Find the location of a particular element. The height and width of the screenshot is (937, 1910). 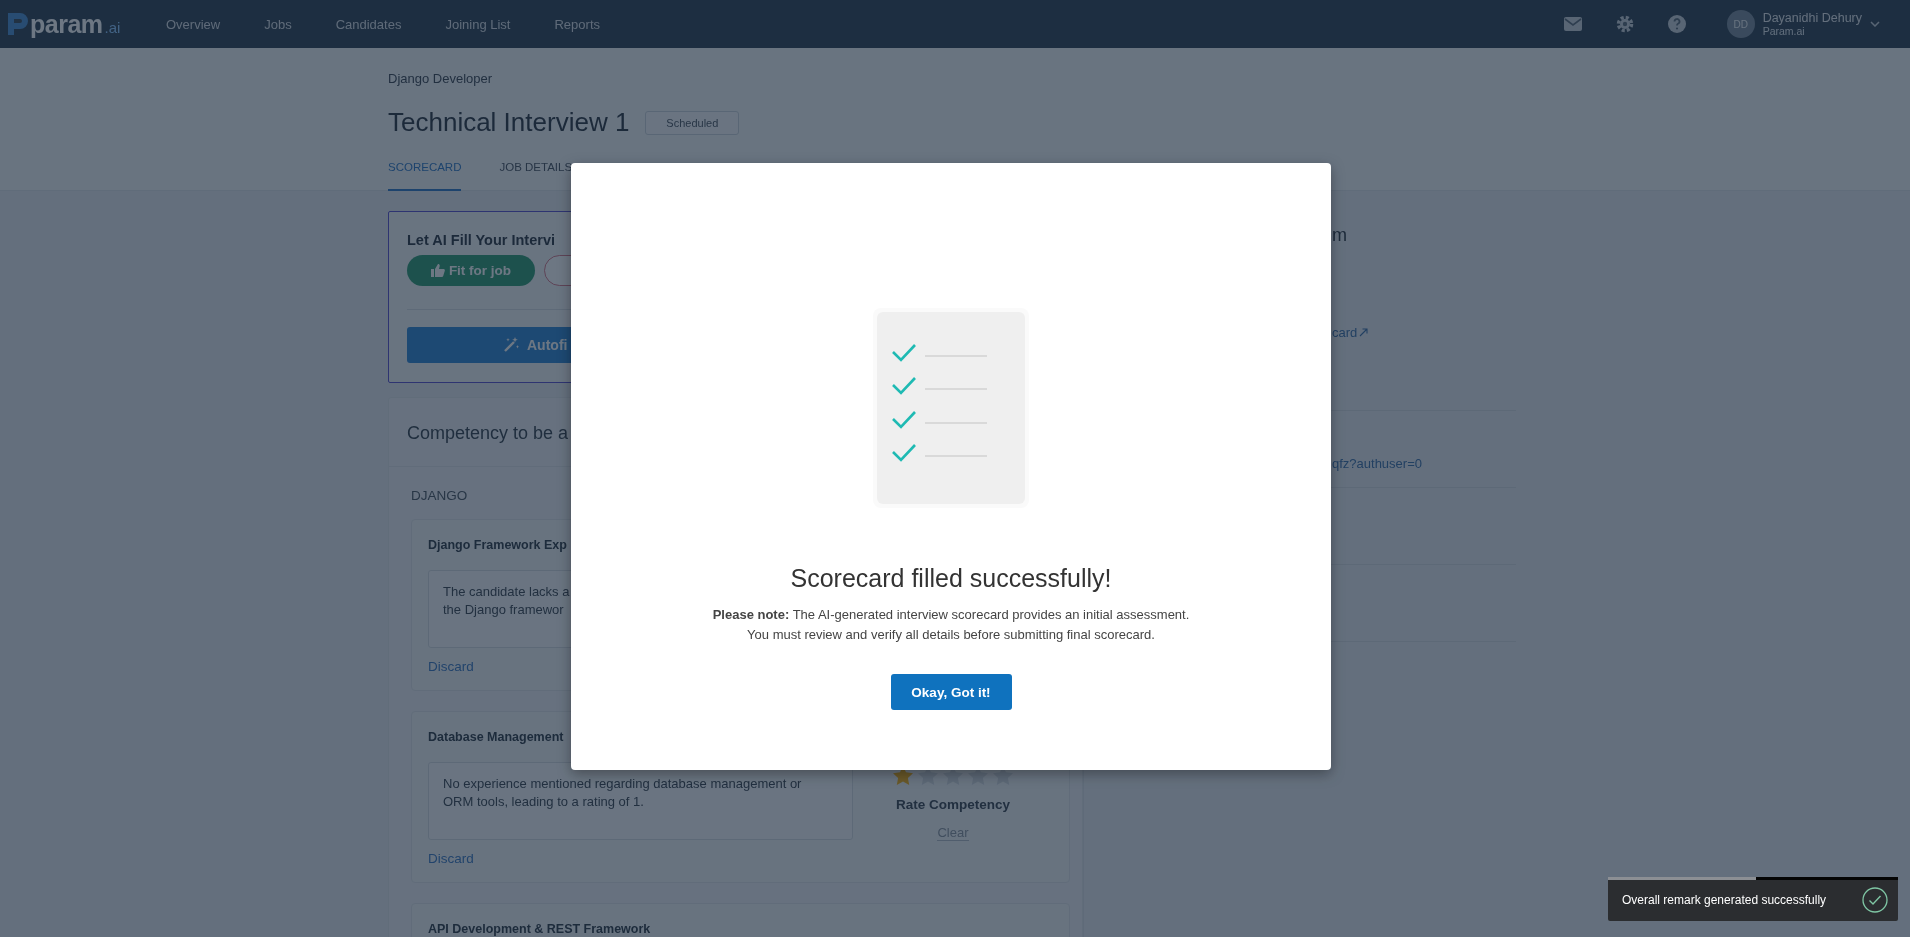

breadcrumb: Django Developer is located at coordinates (1149, 78).